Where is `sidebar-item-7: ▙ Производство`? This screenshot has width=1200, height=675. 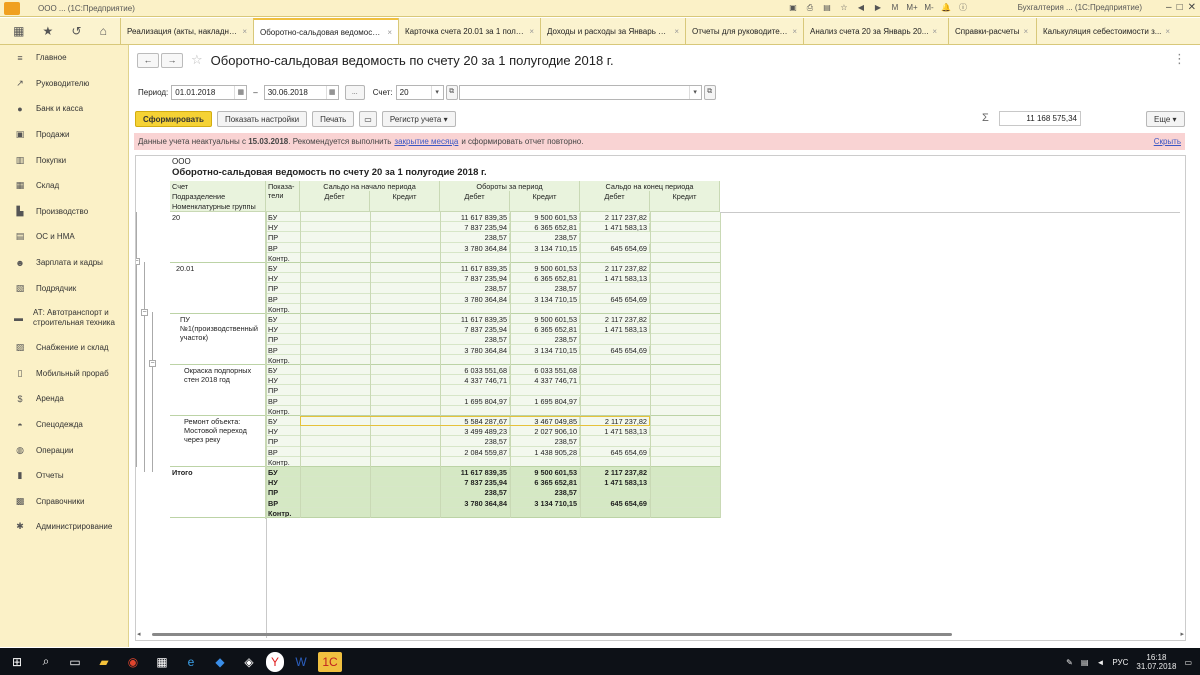
sidebar-item-7: ▙ Производство is located at coordinates (64, 212).